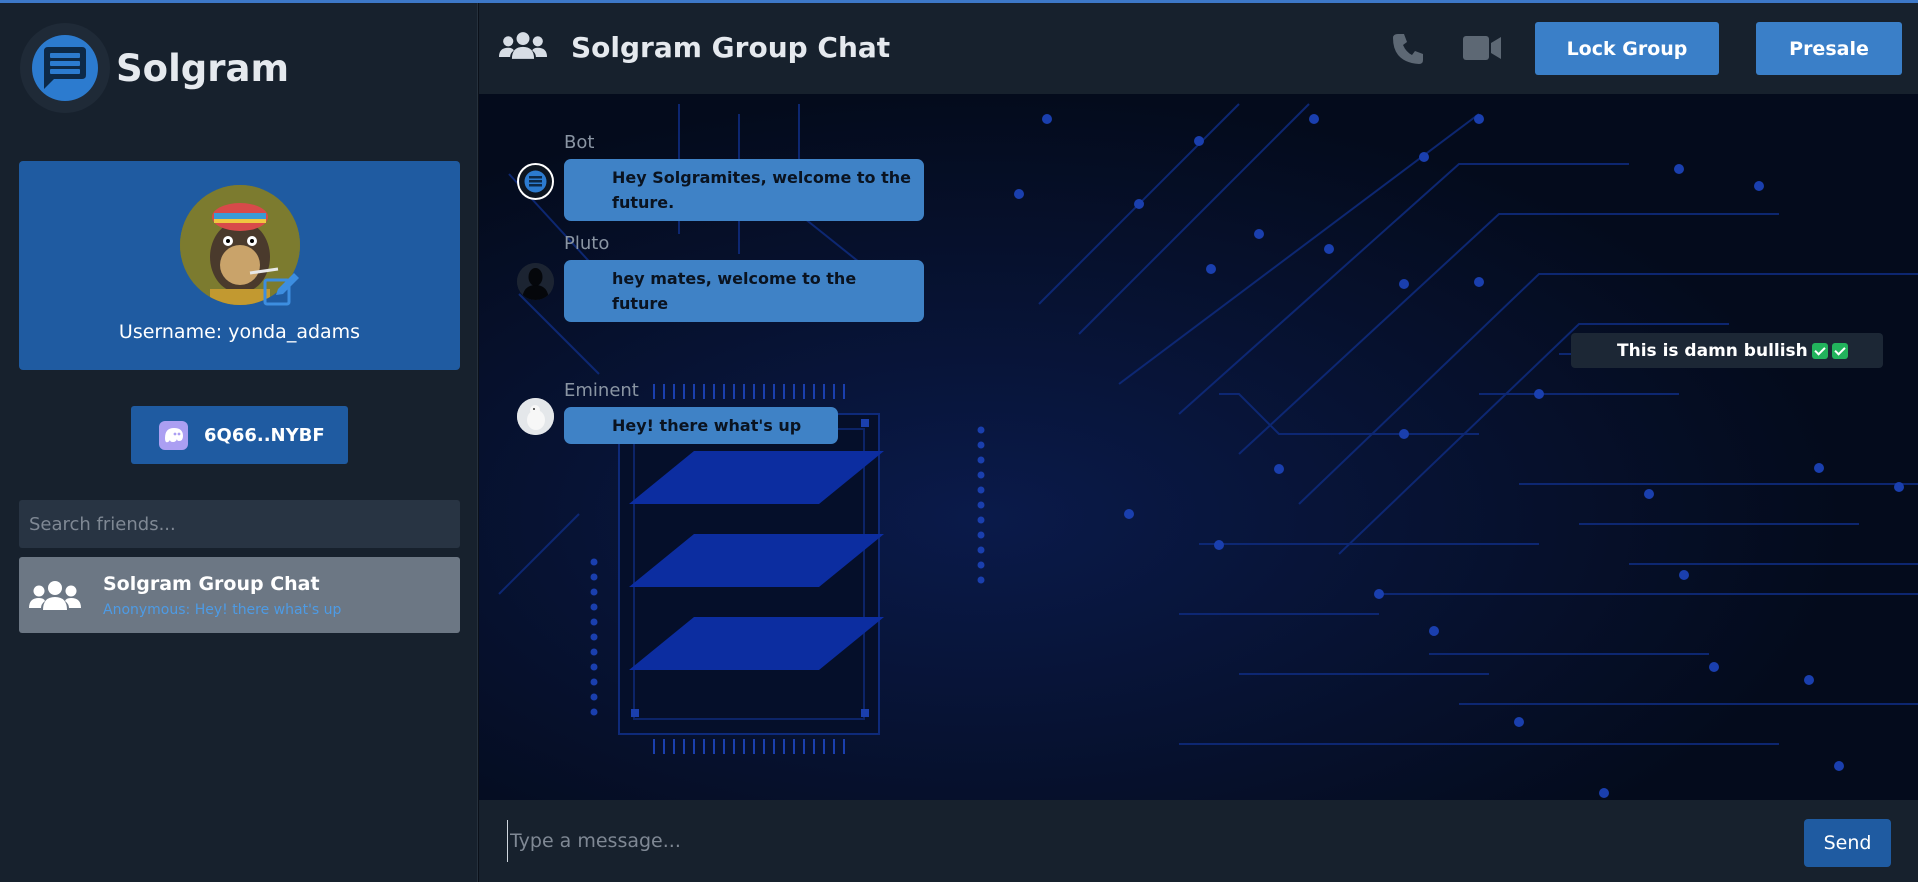 The image size is (1918, 882). I want to click on search-friends-input, so click(239, 524).